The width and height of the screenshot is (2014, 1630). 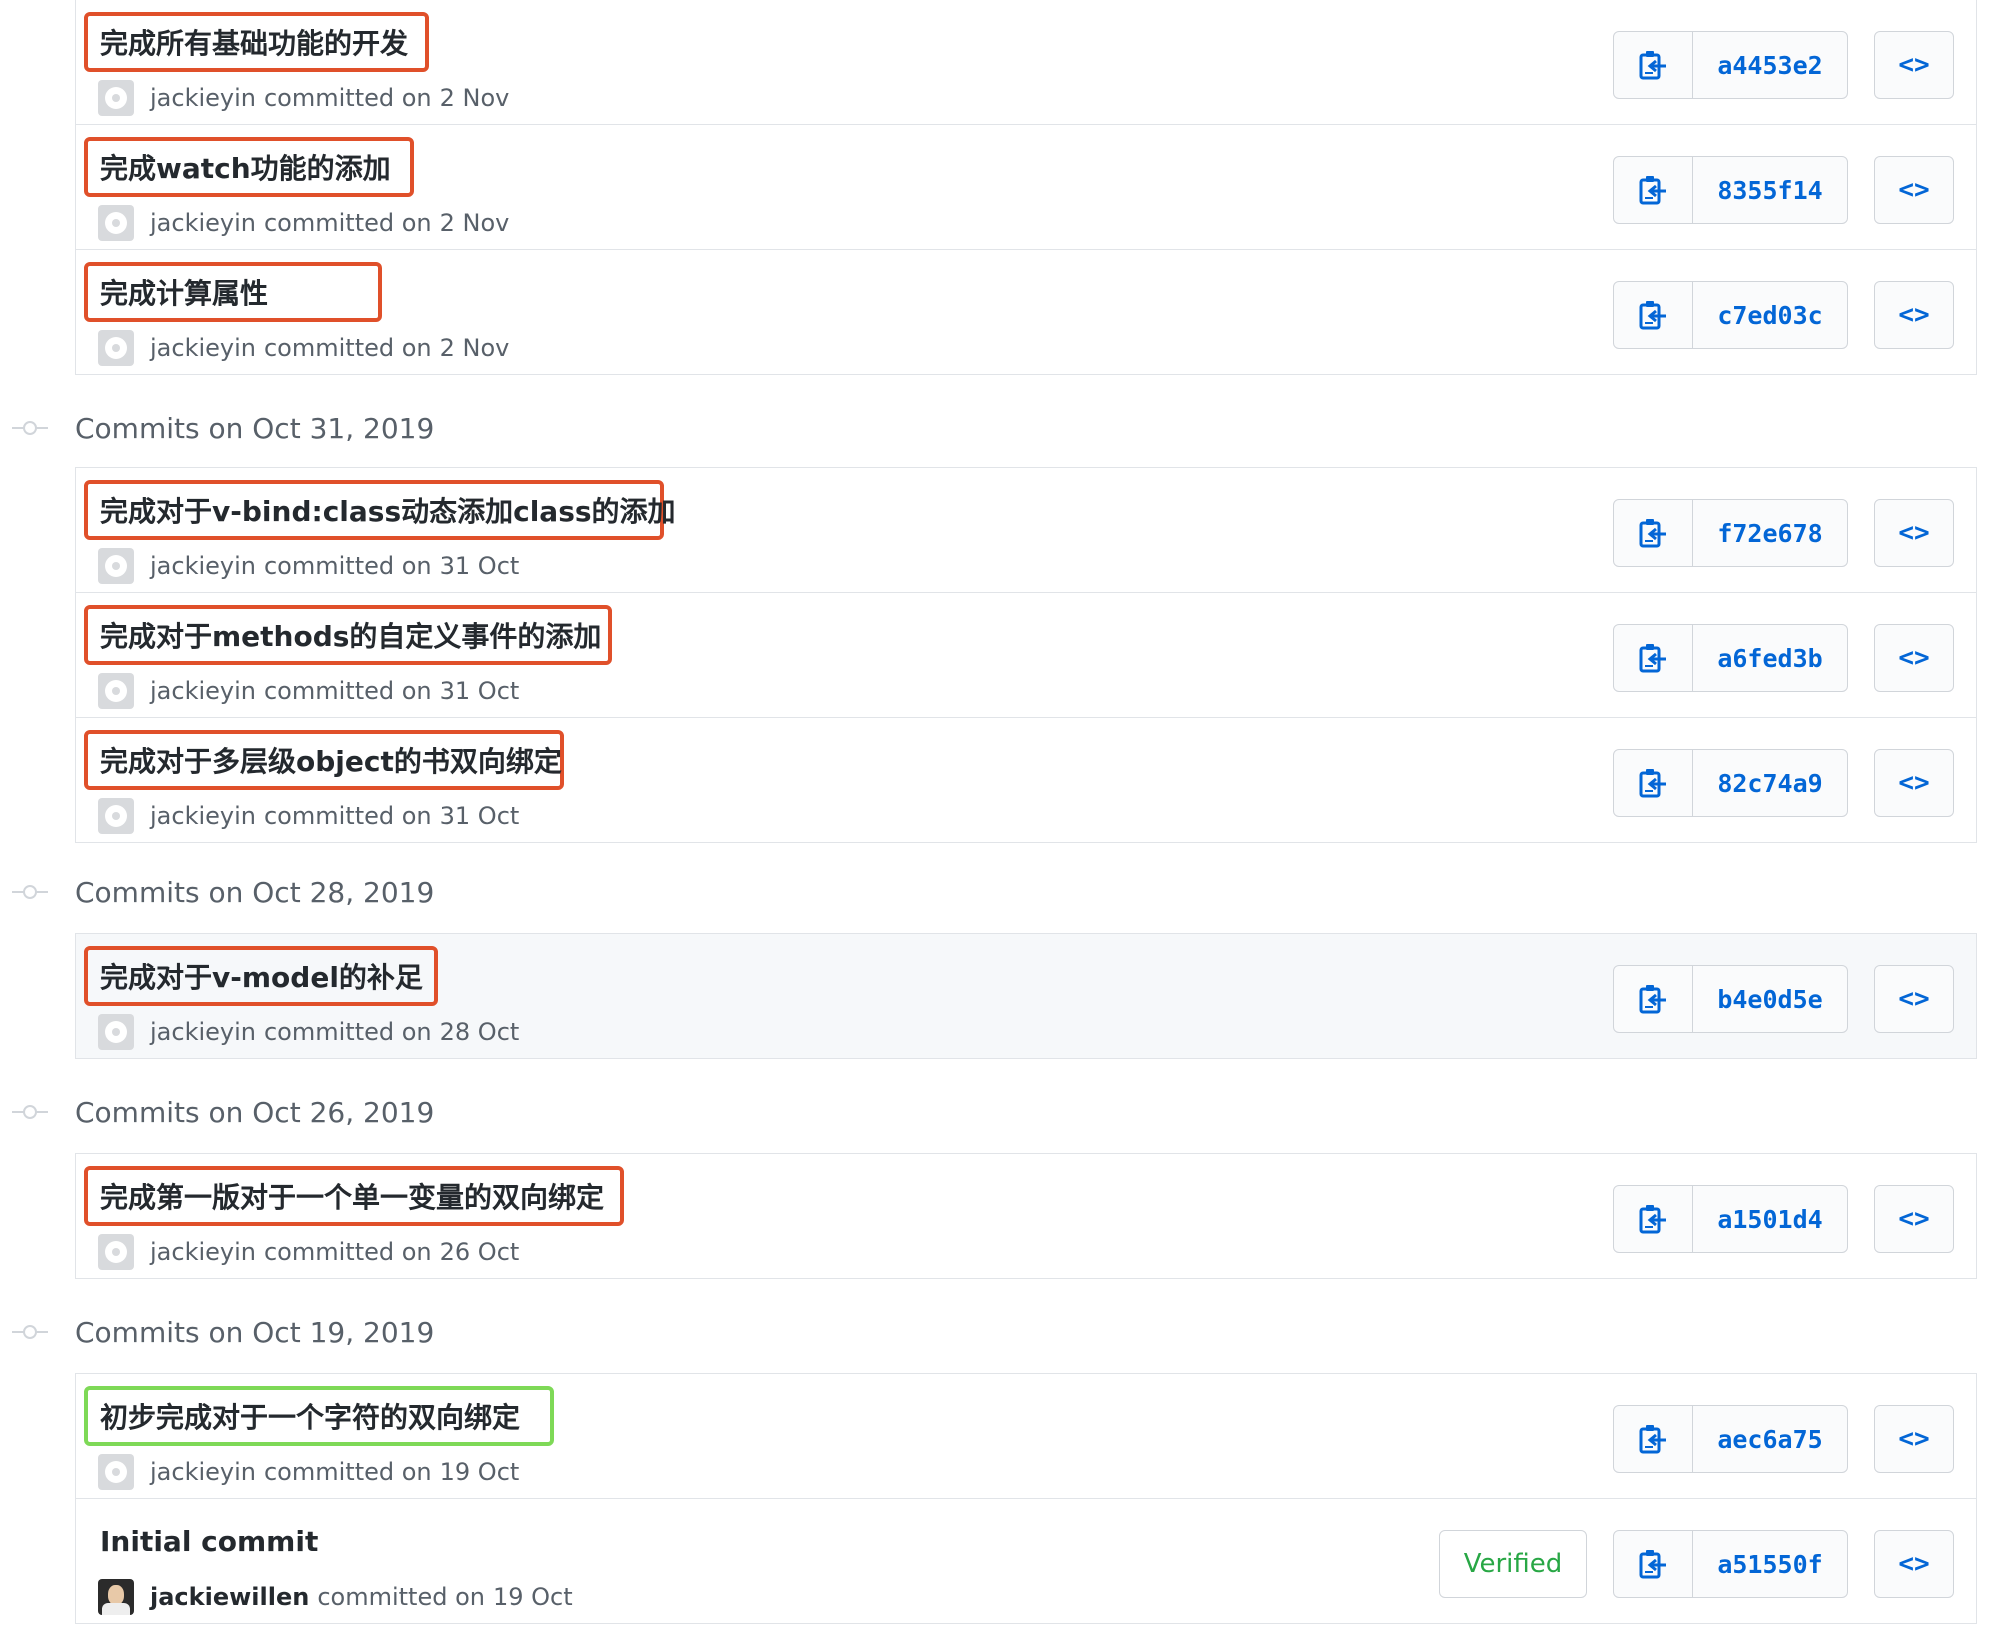 What do you see at coordinates (1770, 65) in the screenshot?
I see `sha-link: a4453e2` at bounding box center [1770, 65].